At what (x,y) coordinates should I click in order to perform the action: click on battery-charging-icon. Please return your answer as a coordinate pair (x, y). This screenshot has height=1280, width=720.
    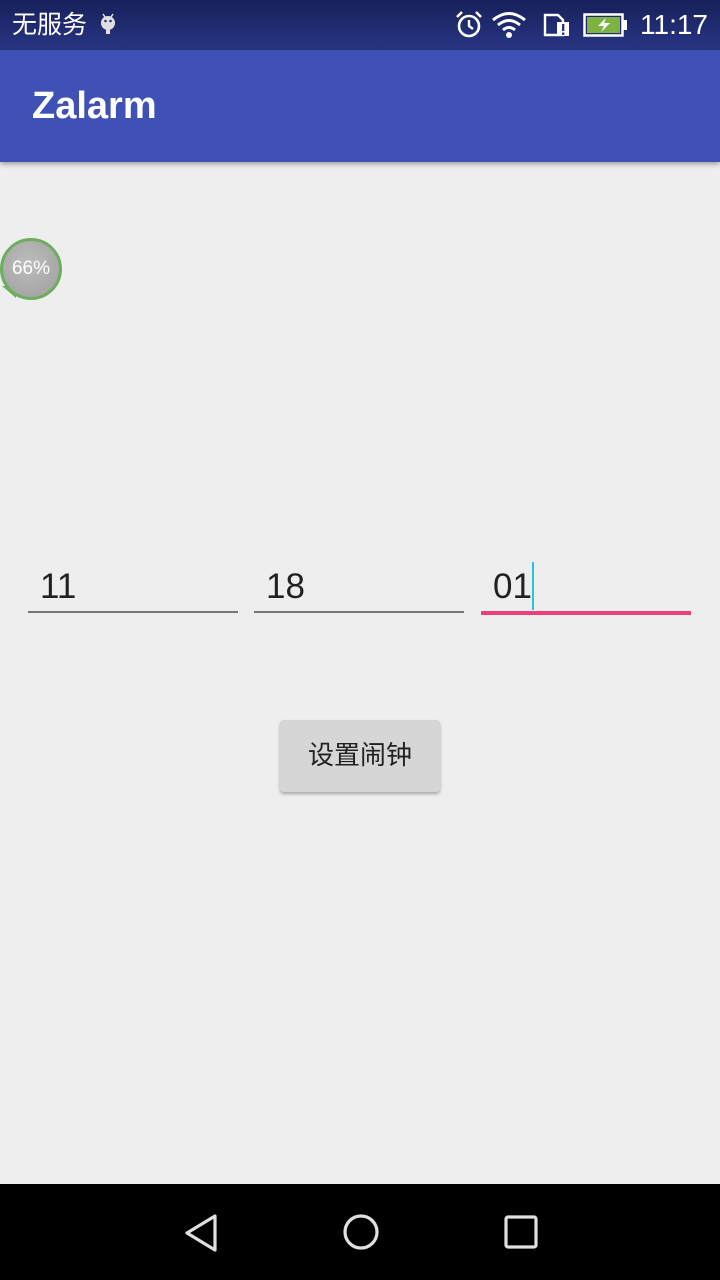
    Looking at the image, I should click on (605, 25).